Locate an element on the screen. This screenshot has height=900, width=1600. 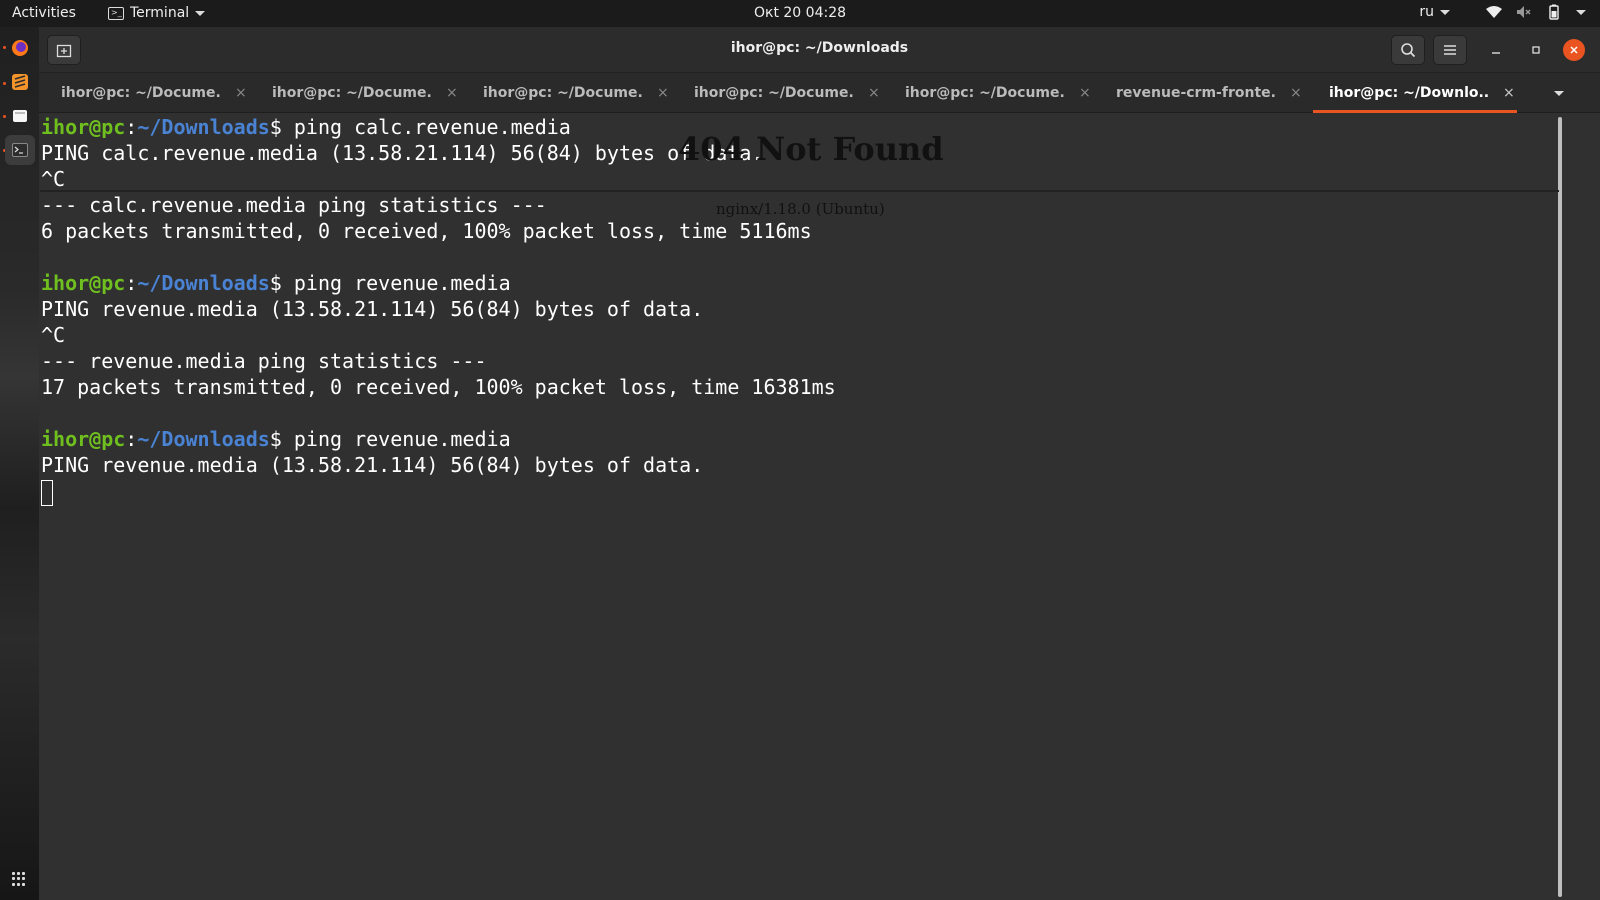
ghost-404-heading: 404 Not Found is located at coordinates (811, 149).